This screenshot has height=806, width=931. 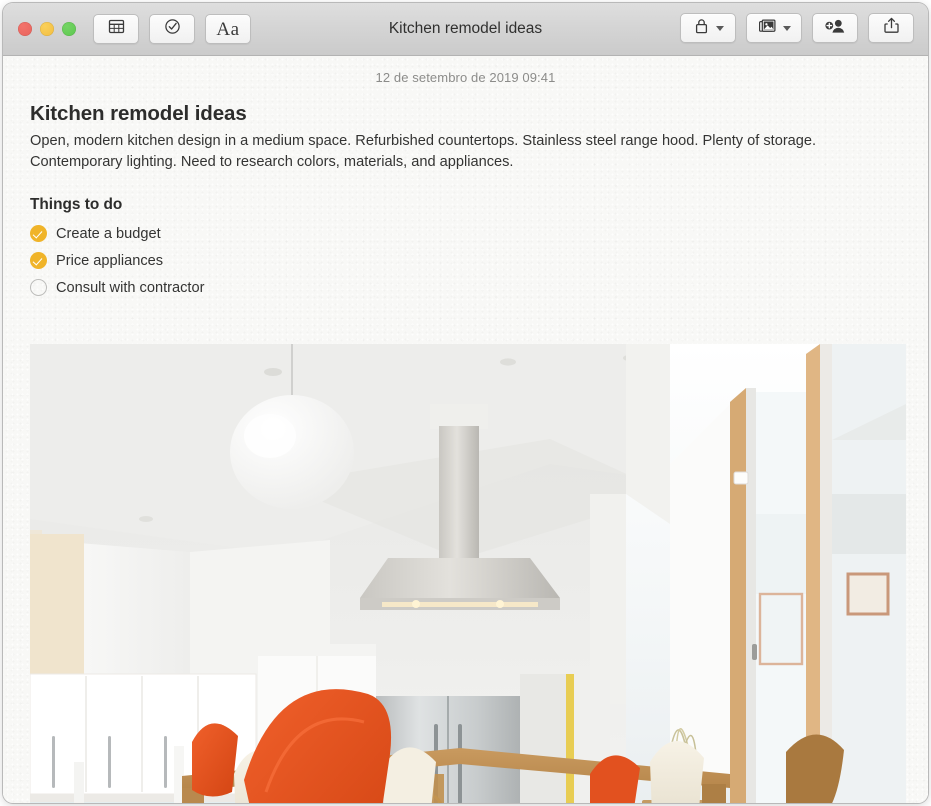 I want to click on list-item-label: Create a budget, so click(x=108, y=233).